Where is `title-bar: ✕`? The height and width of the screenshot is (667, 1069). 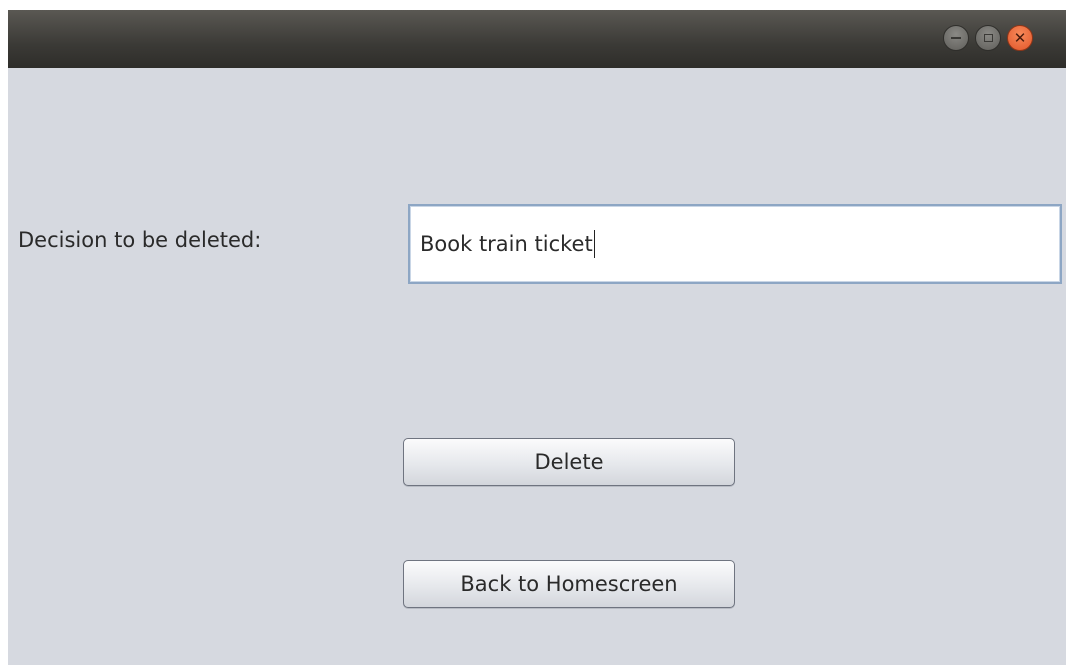 title-bar: ✕ is located at coordinates (537, 39).